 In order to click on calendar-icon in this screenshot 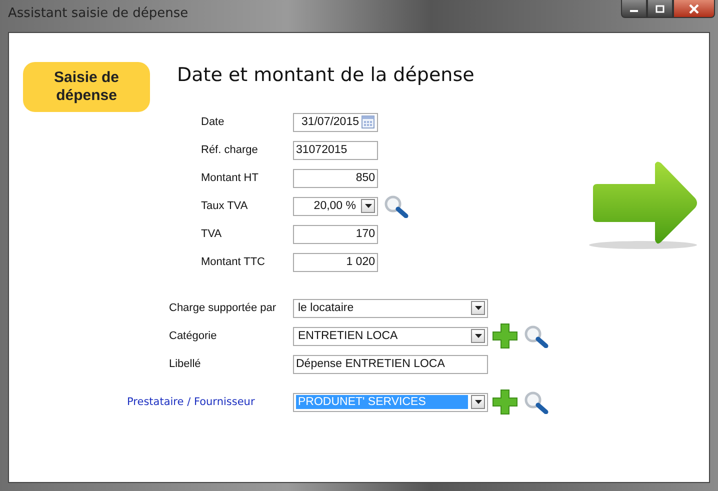, I will do `click(368, 122)`.